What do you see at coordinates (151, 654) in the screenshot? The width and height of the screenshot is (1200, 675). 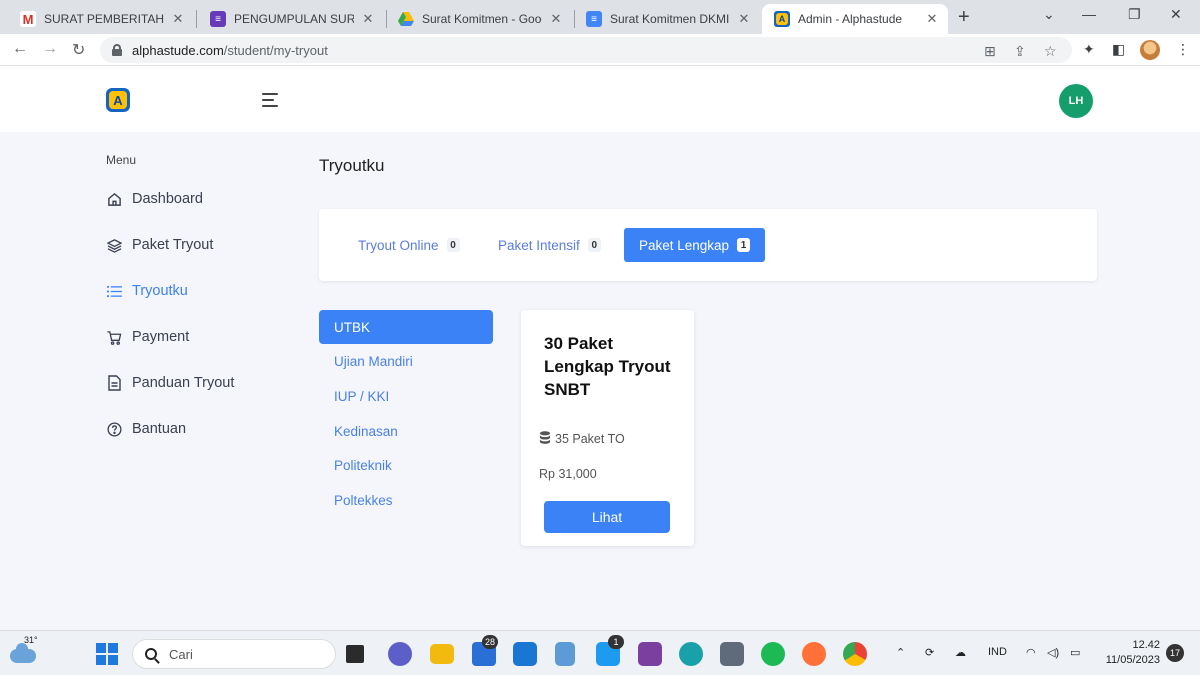 I see `search-icon` at bounding box center [151, 654].